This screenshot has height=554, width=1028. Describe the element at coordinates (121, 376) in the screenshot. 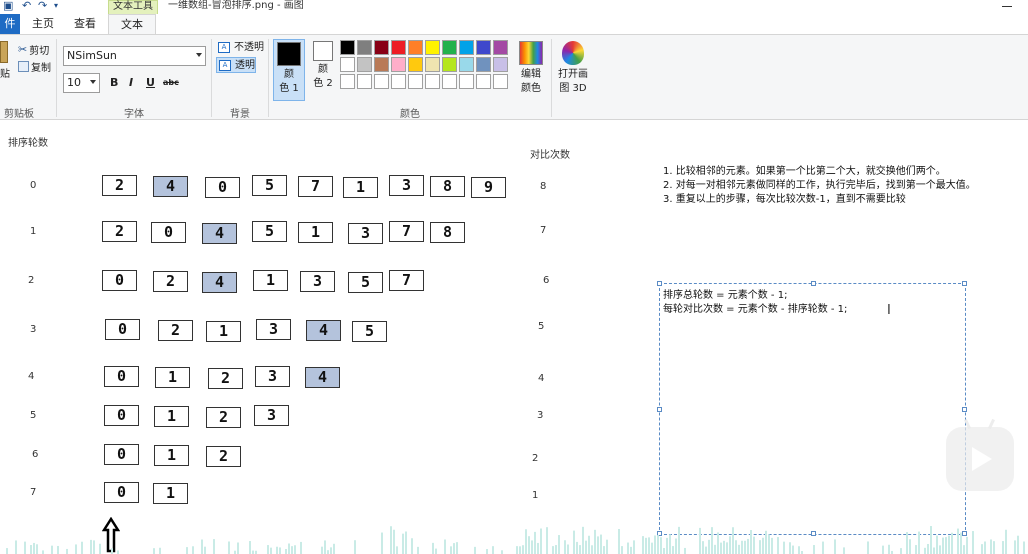

I see `array-element-box: 0` at that location.